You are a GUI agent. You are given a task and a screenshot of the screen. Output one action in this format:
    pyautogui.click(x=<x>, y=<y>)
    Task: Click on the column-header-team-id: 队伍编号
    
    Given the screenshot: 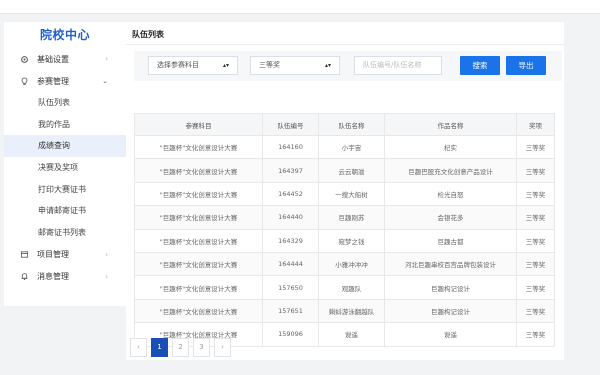 What is the action you would take?
    pyautogui.click(x=290, y=124)
    